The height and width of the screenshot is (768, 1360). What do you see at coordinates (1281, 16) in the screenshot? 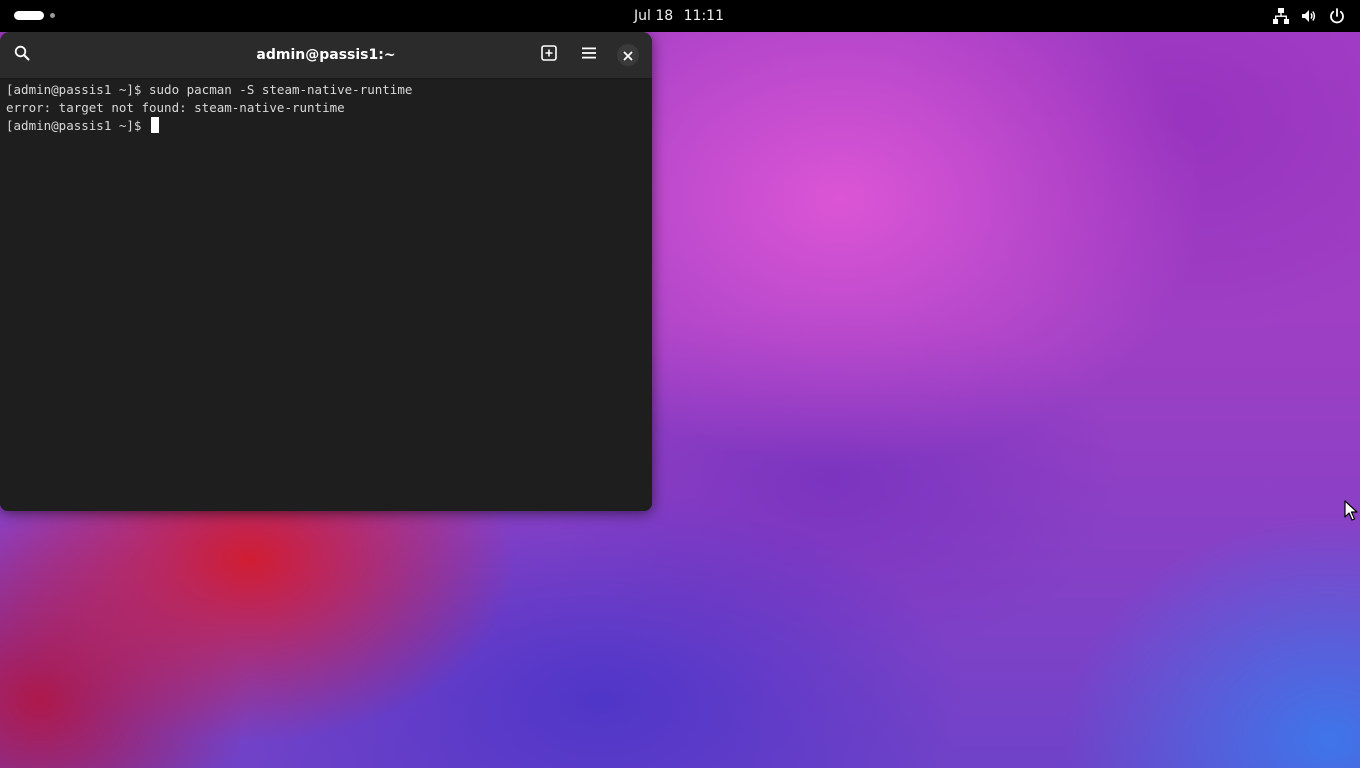
I see `network-wired-icon` at bounding box center [1281, 16].